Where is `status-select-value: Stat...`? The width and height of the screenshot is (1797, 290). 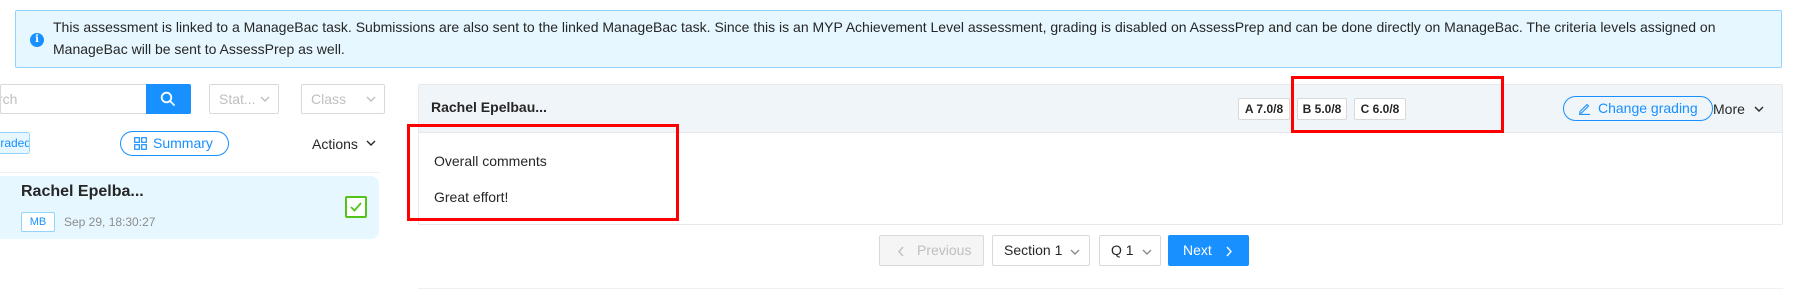
status-select-value: Stat... is located at coordinates (237, 99).